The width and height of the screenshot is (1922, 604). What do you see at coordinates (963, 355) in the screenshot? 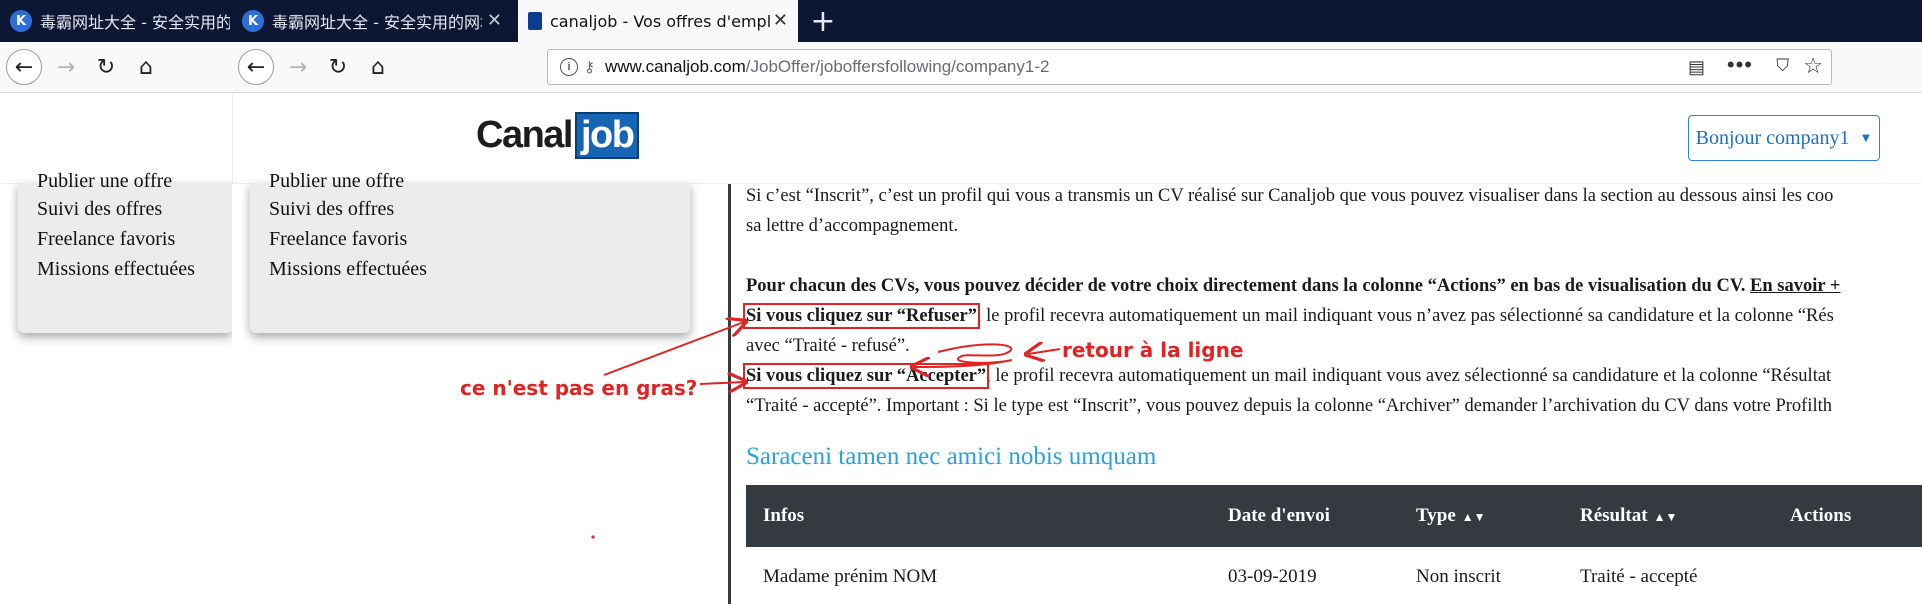
I see `squiggle-retour` at bounding box center [963, 355].